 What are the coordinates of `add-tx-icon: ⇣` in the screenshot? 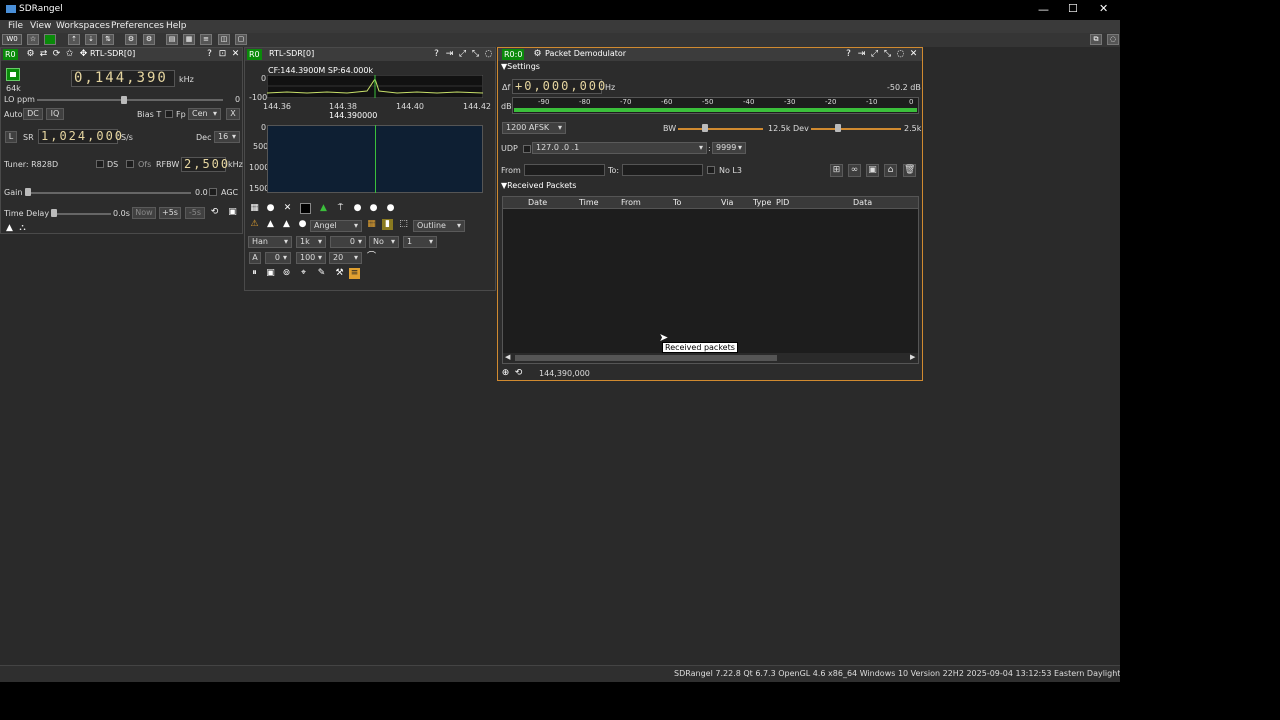 It's located at (91, 39).